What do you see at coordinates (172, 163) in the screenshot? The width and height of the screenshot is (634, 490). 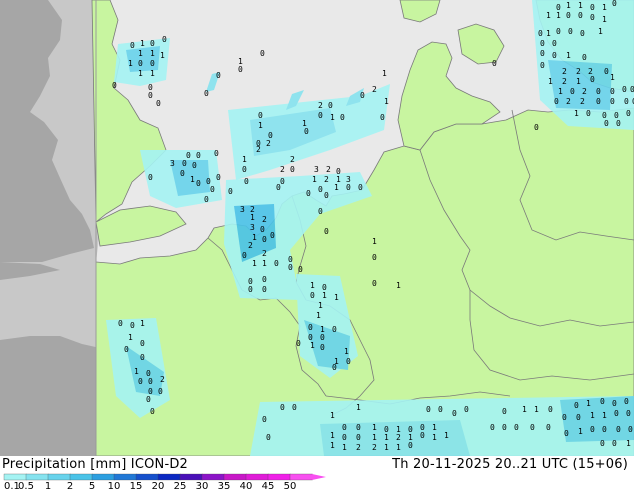 I see `grid-value-label: 3` at bounding box center [172, 163].